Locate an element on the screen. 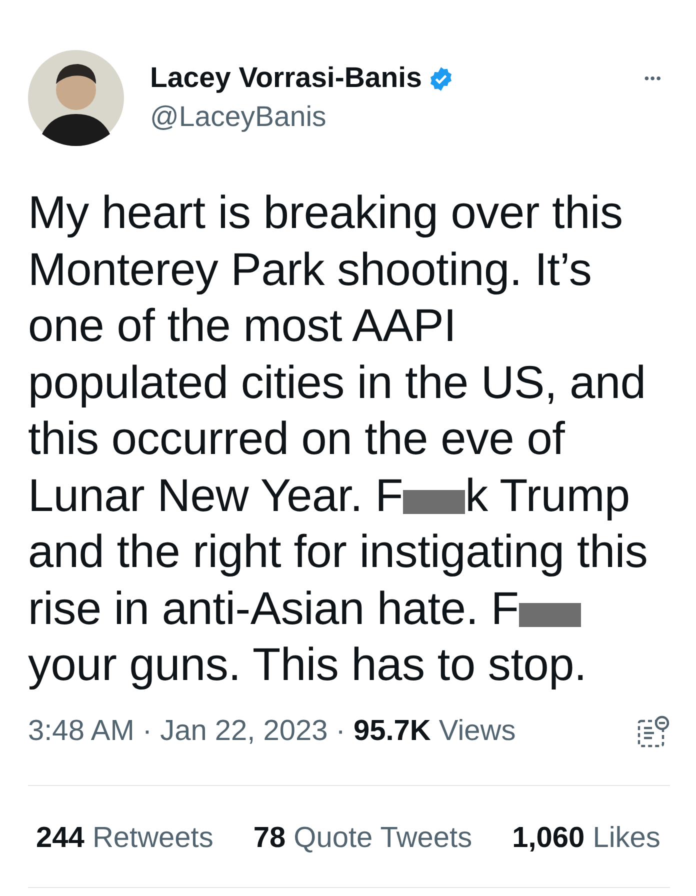 This screenshot has height=896, width=696. tweet-text: one of the most AAPI is located at coordinates (242, 325).